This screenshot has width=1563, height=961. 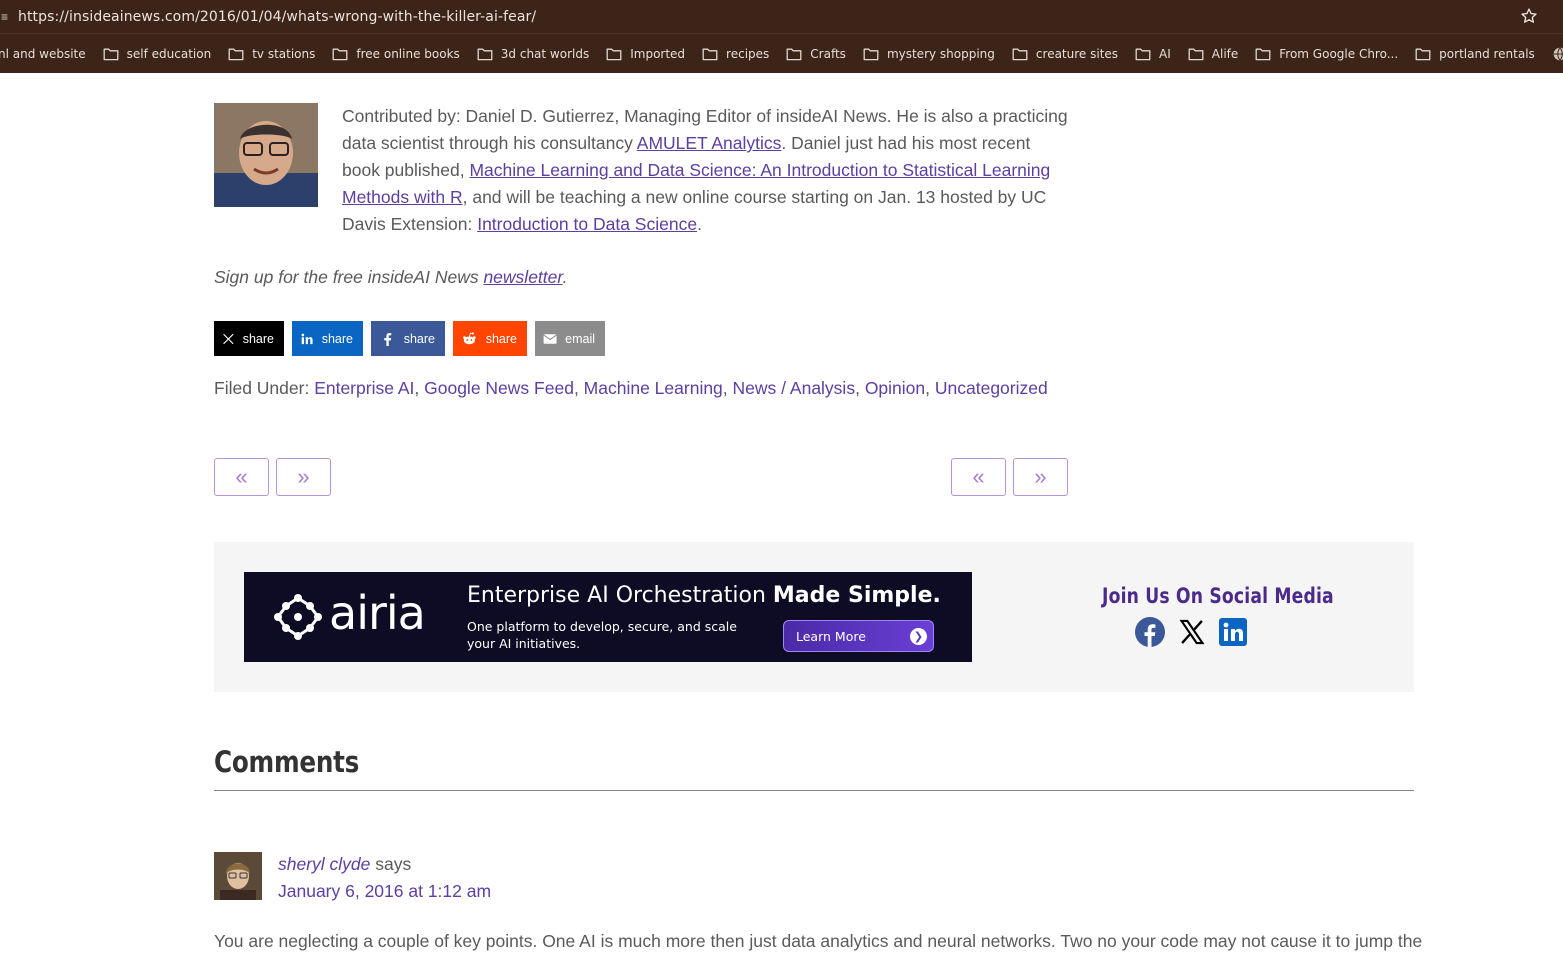 I want to click on post-pager-left: « », so click(x=276, y=477).